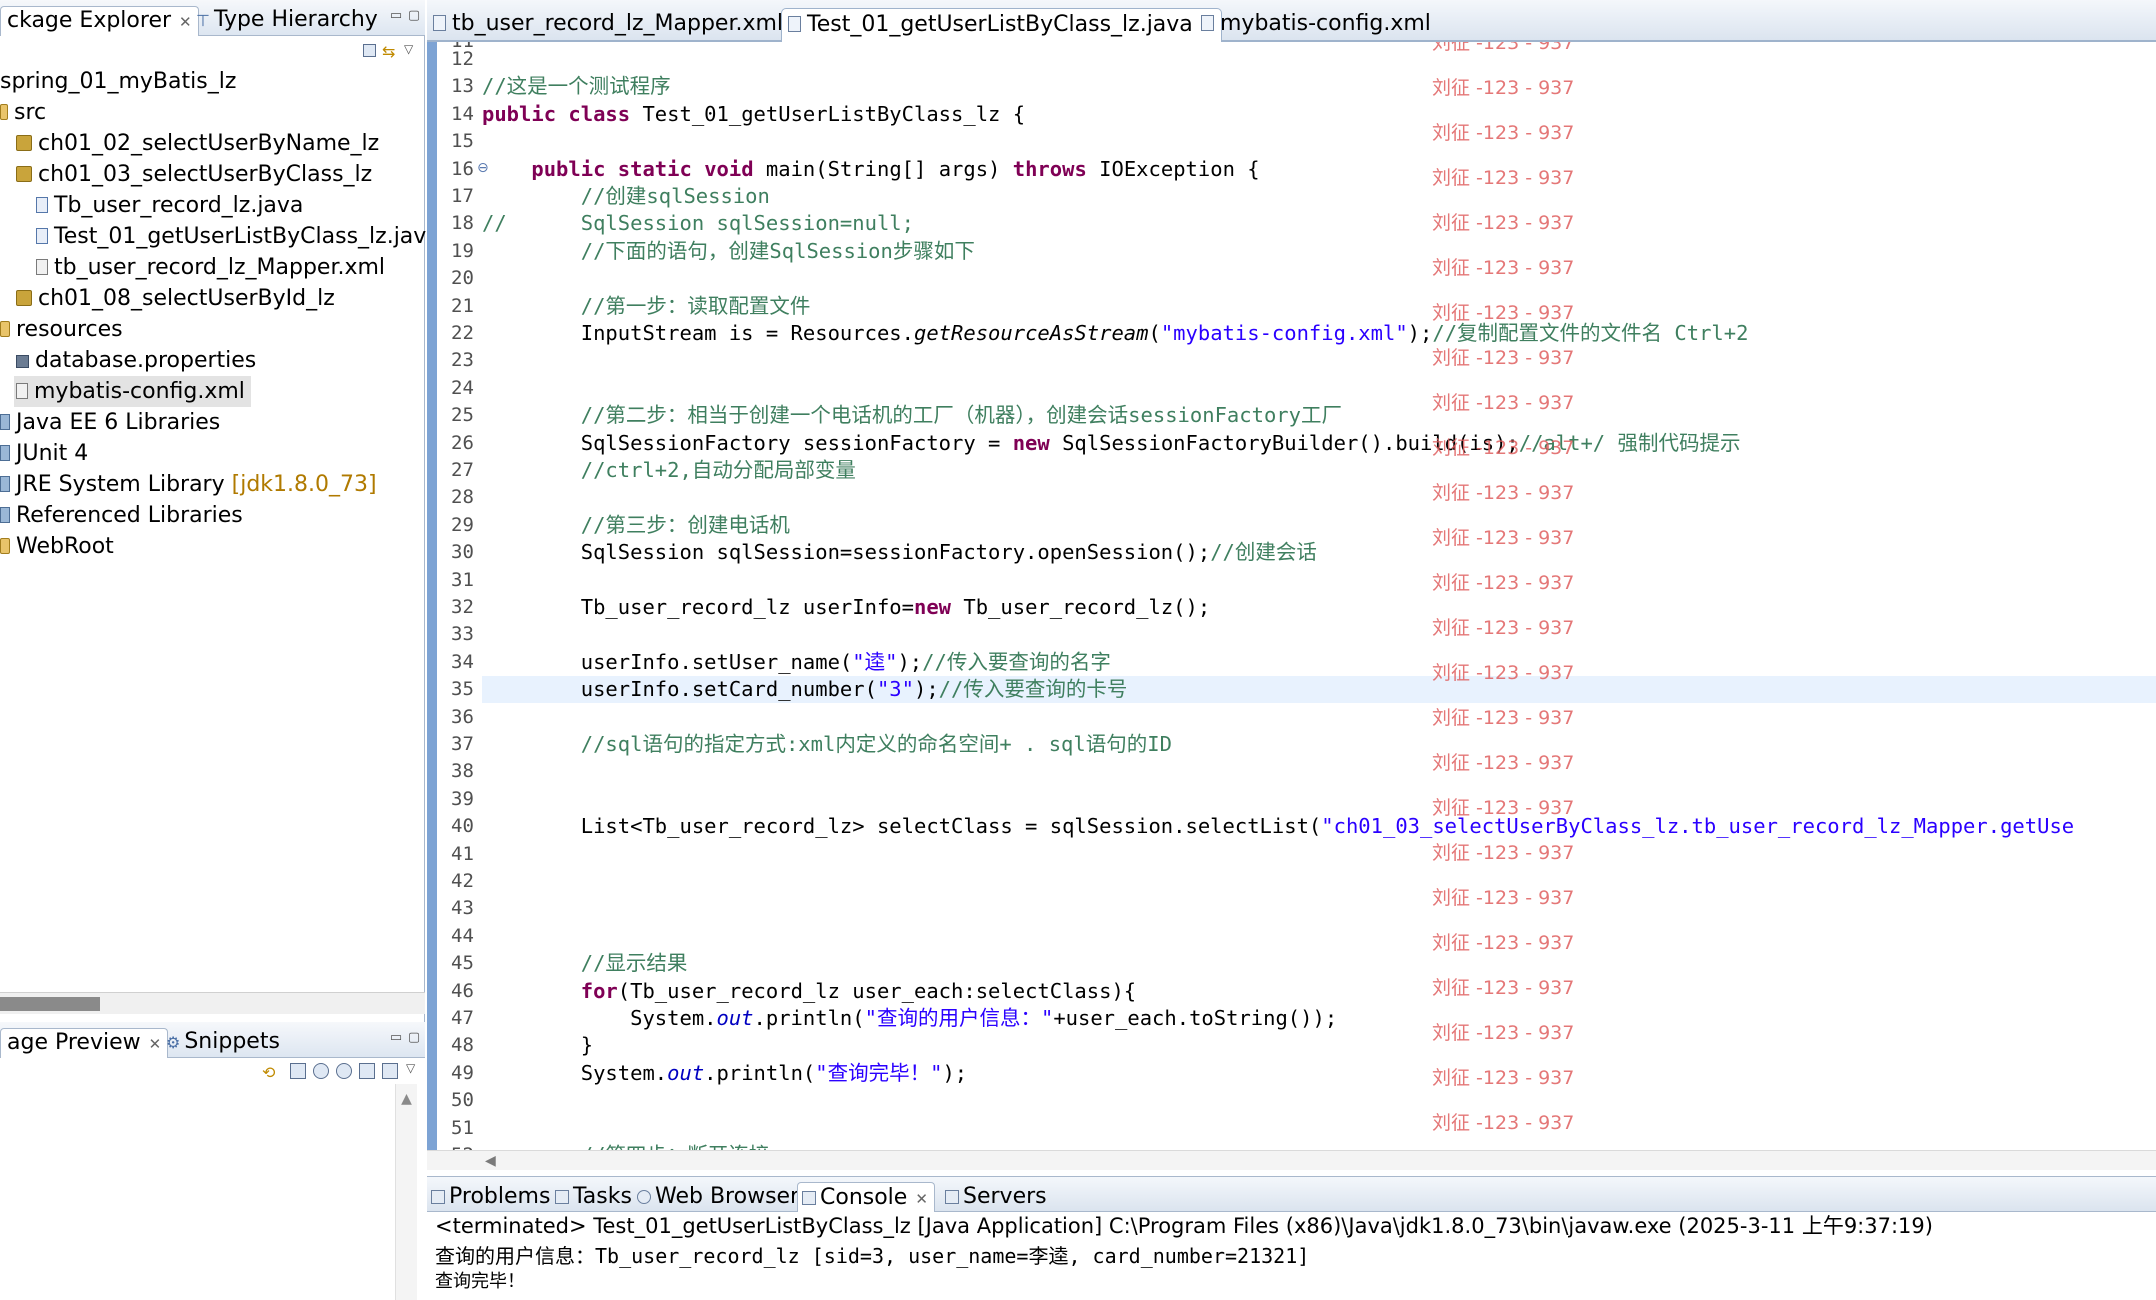 The image size is (2156, 1300). Describe the element at coordinates (1319, 690) in the screenshot. I see `code-line: userInfo.setCard_number("3");//传入要查询的卡号` at that location.